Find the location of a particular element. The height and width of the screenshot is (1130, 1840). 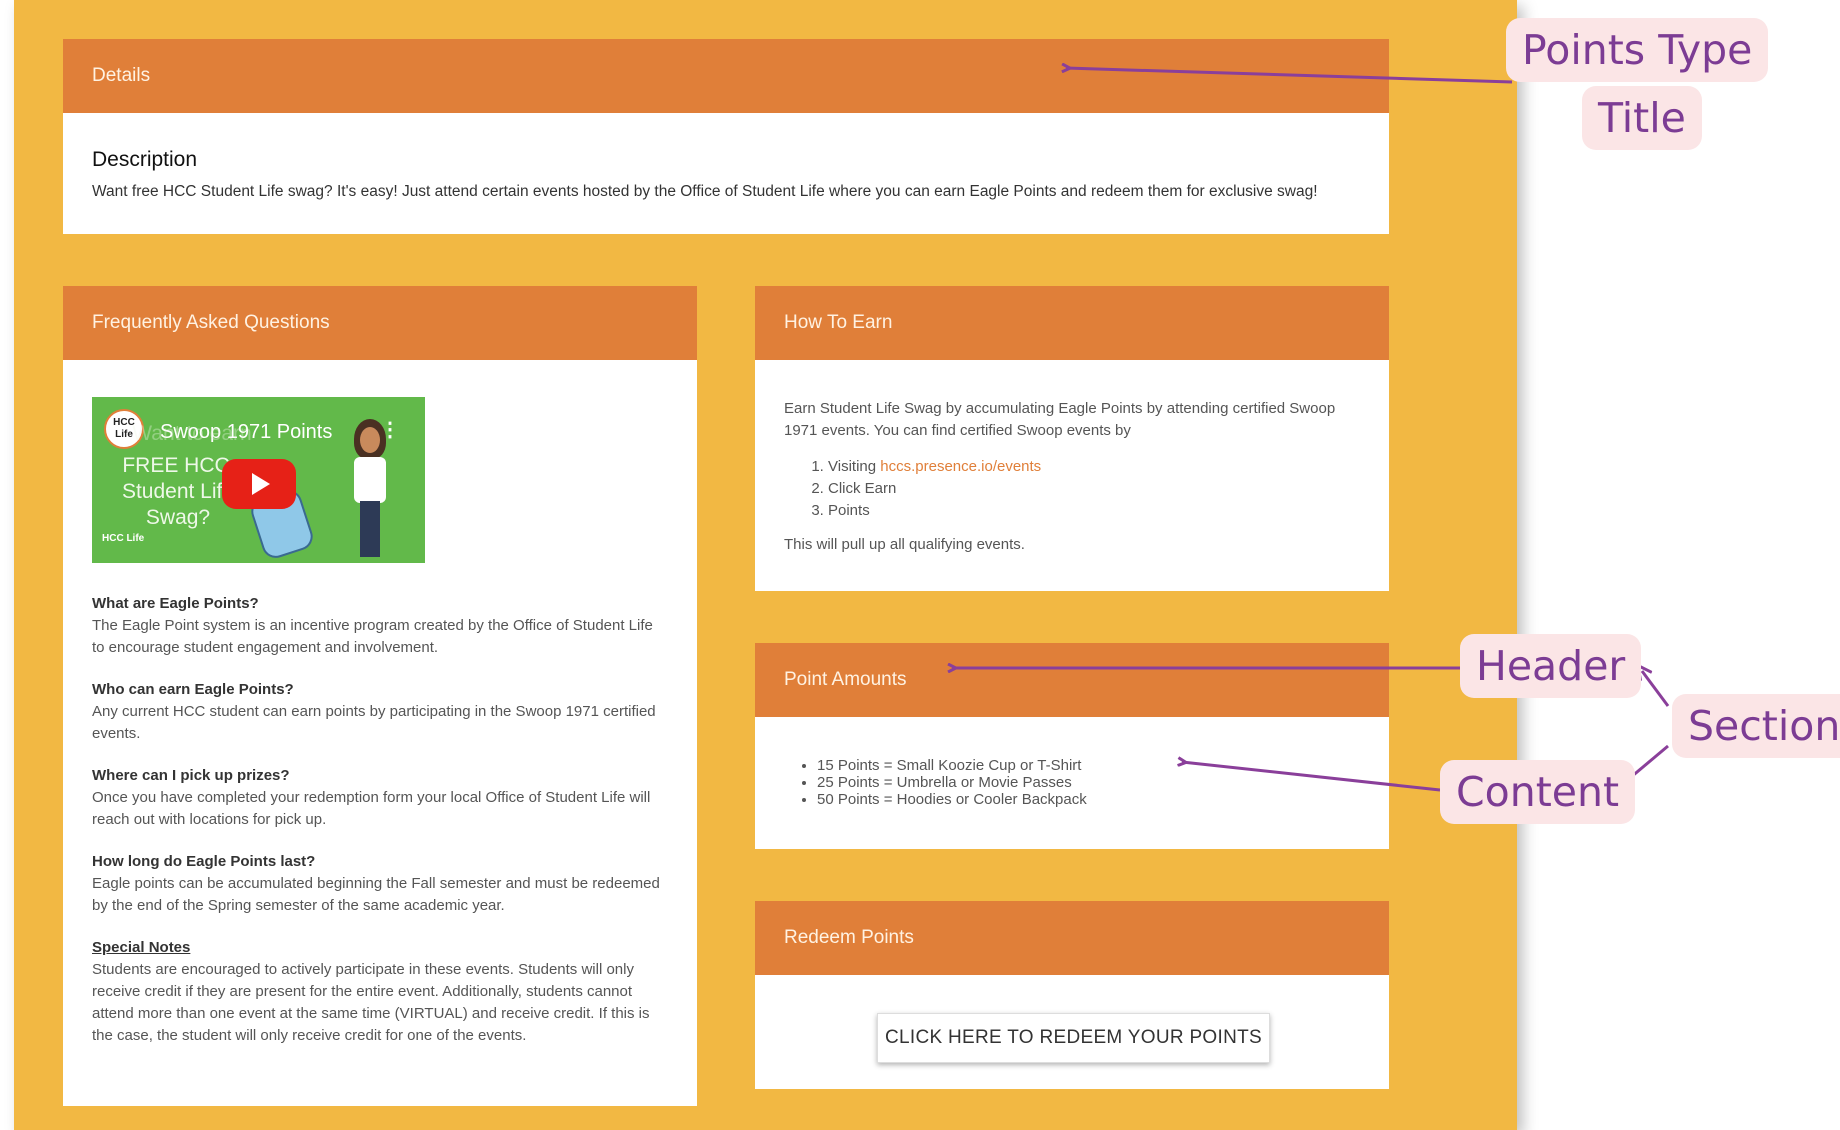

title-callout: Title is located at coordinates (1642, 118).